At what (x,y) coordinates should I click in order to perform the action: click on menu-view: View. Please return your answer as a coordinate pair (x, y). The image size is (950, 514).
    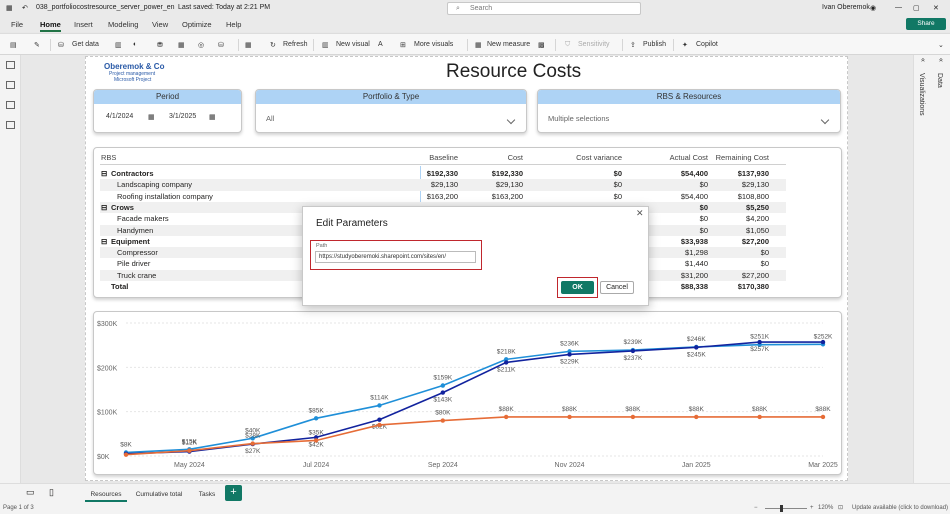
    Looking at the image, I should click on (160, 24).